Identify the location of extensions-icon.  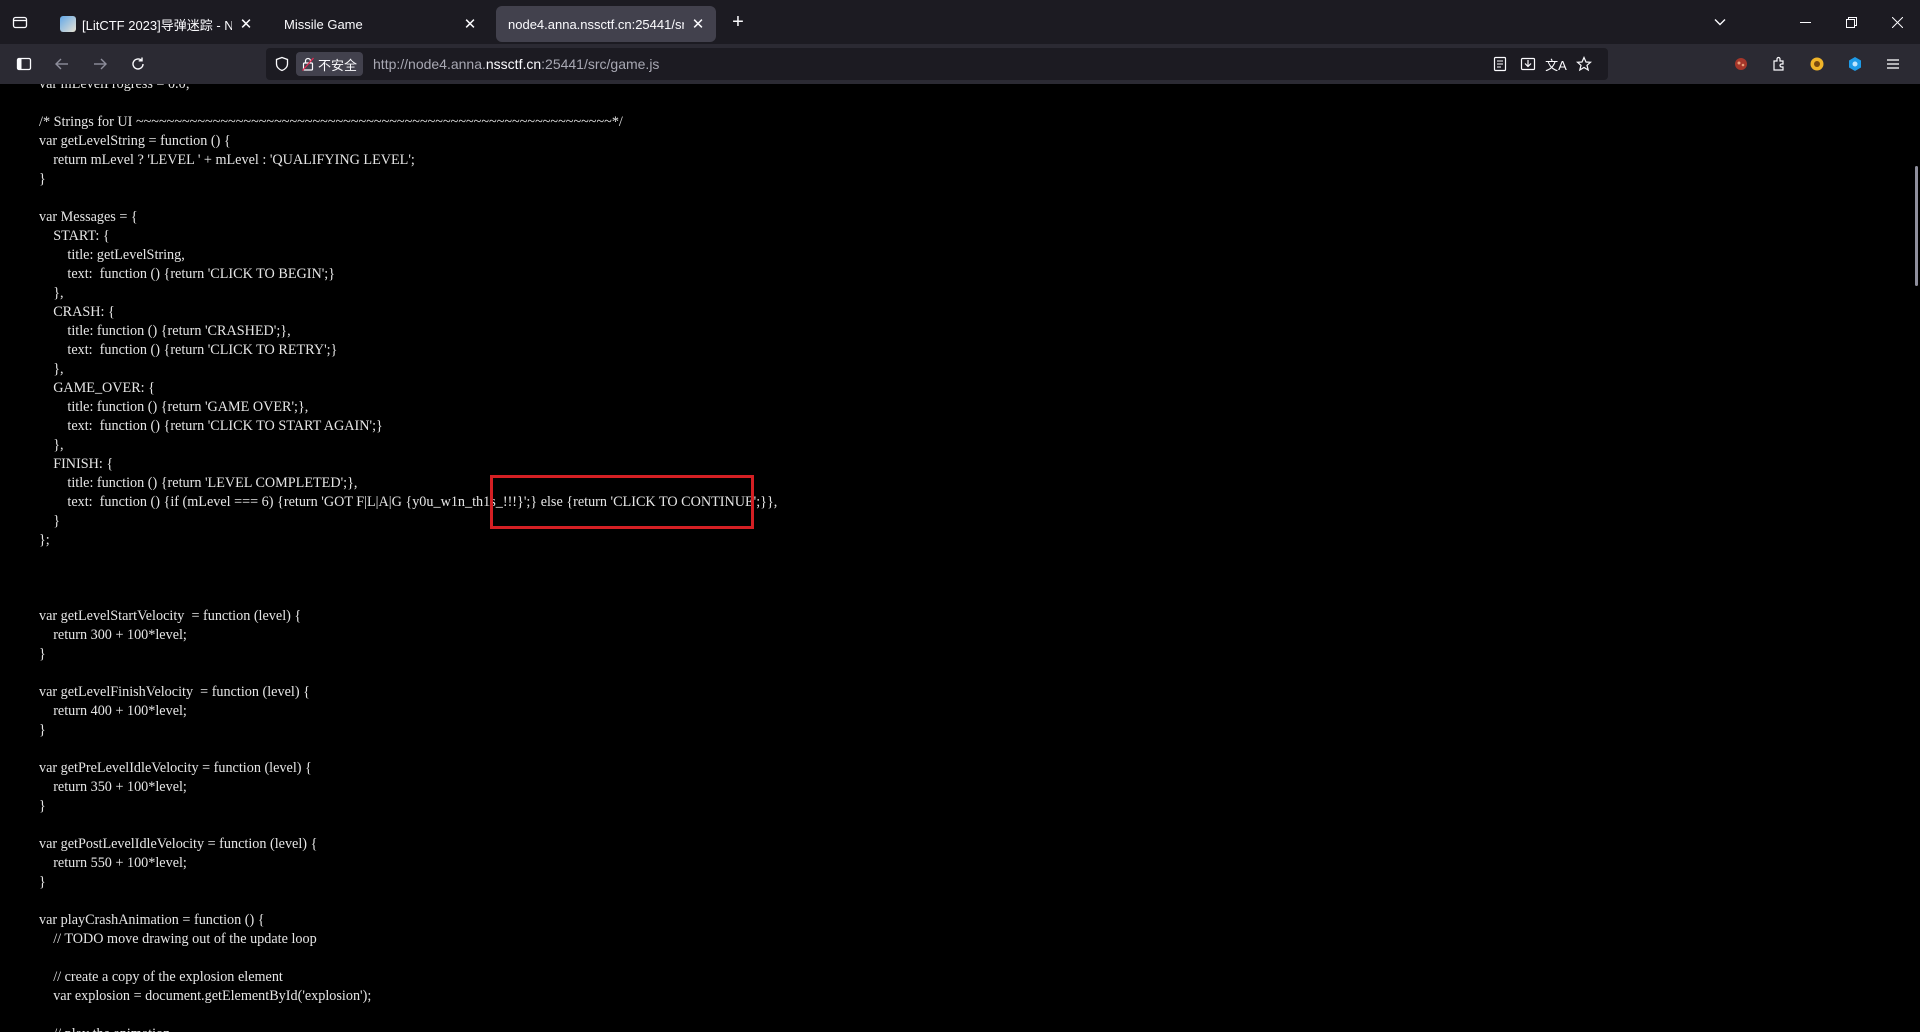
(1779, 64).